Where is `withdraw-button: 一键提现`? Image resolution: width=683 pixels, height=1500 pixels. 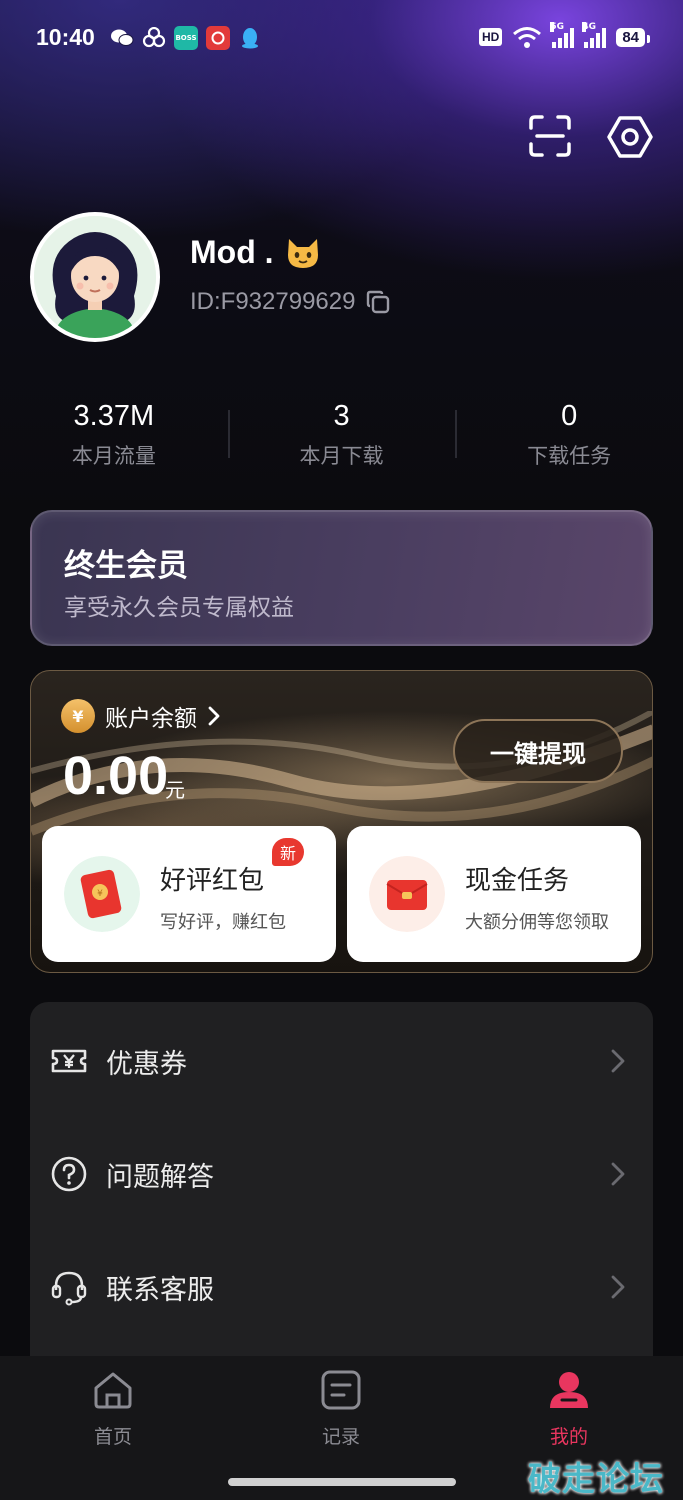 withdraw-button: 一键提现 is located at coordinates (538, 751).